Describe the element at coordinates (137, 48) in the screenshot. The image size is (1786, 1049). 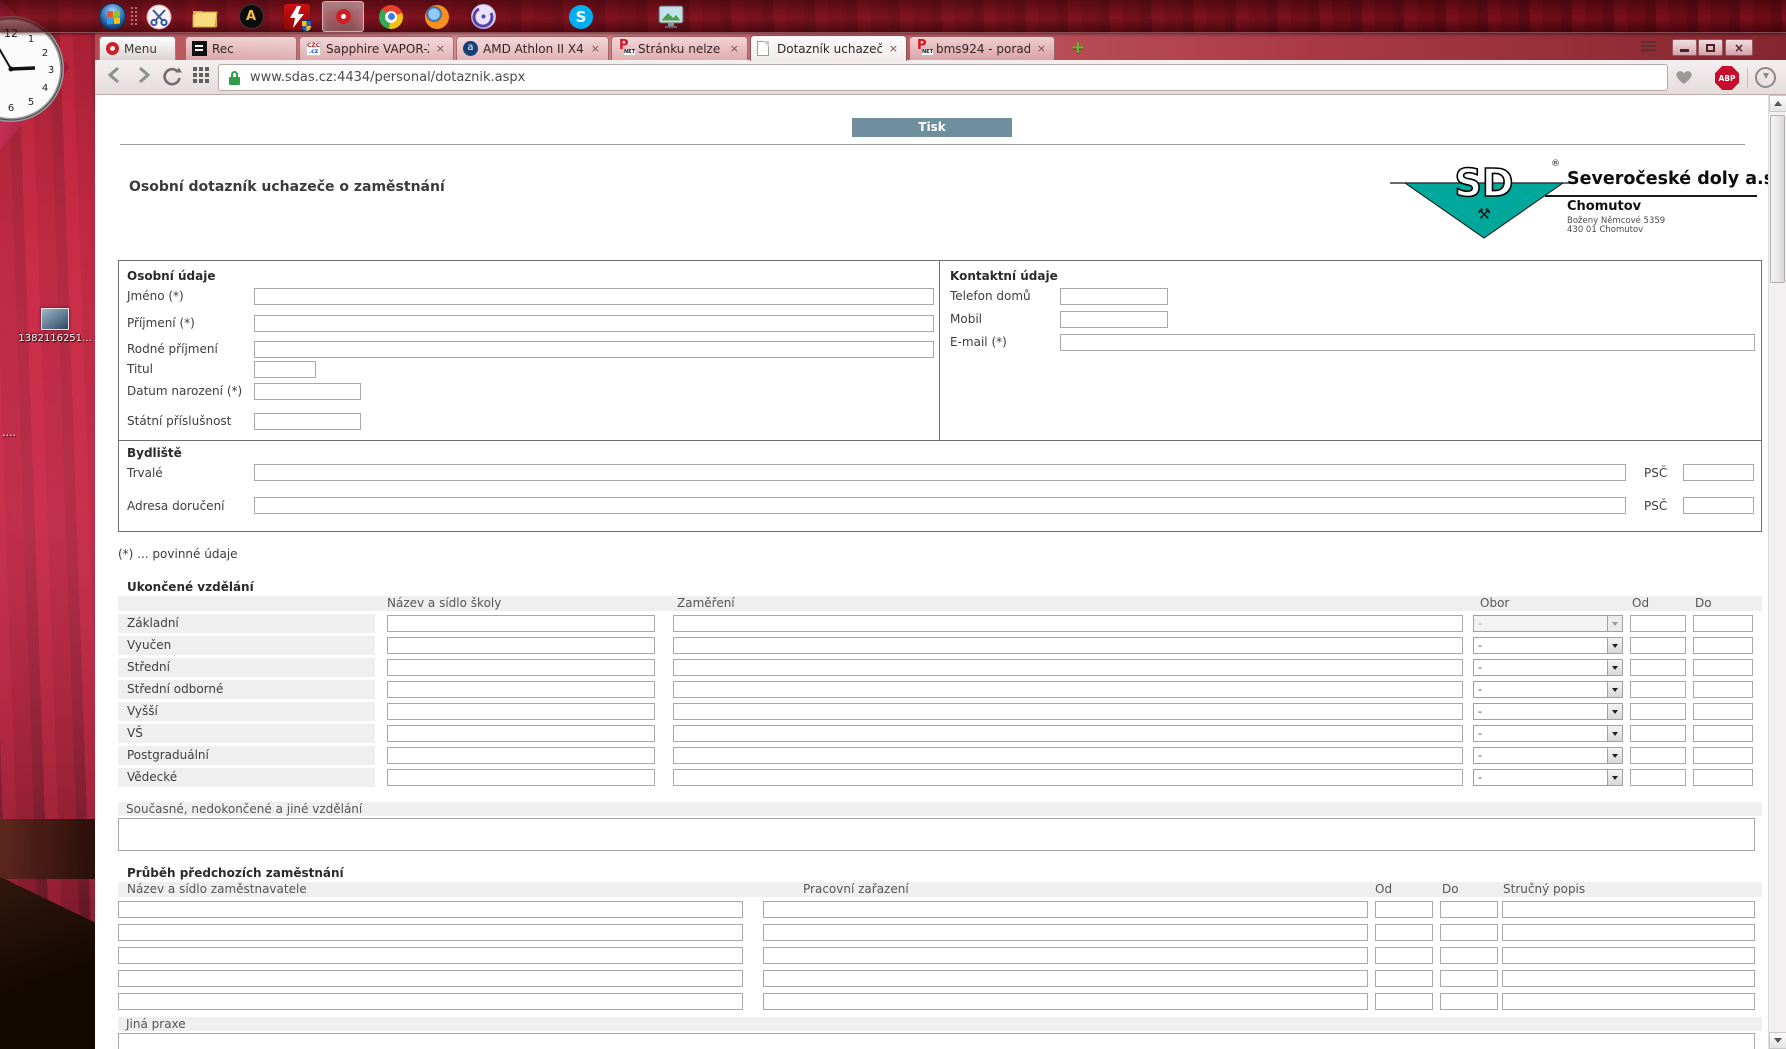
I see `browser-menu-button: Menu` at that location.